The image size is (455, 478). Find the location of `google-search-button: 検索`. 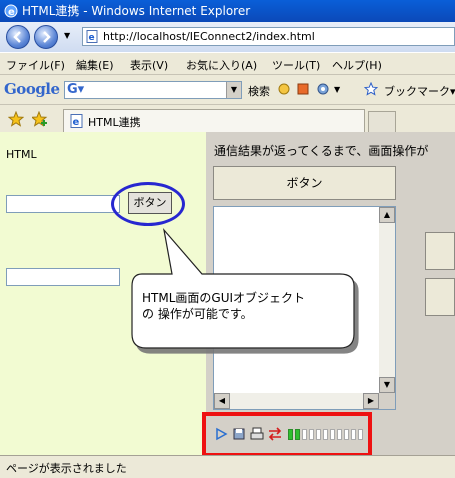

google-search-button: 検索 is located at coordinates (259, 91).